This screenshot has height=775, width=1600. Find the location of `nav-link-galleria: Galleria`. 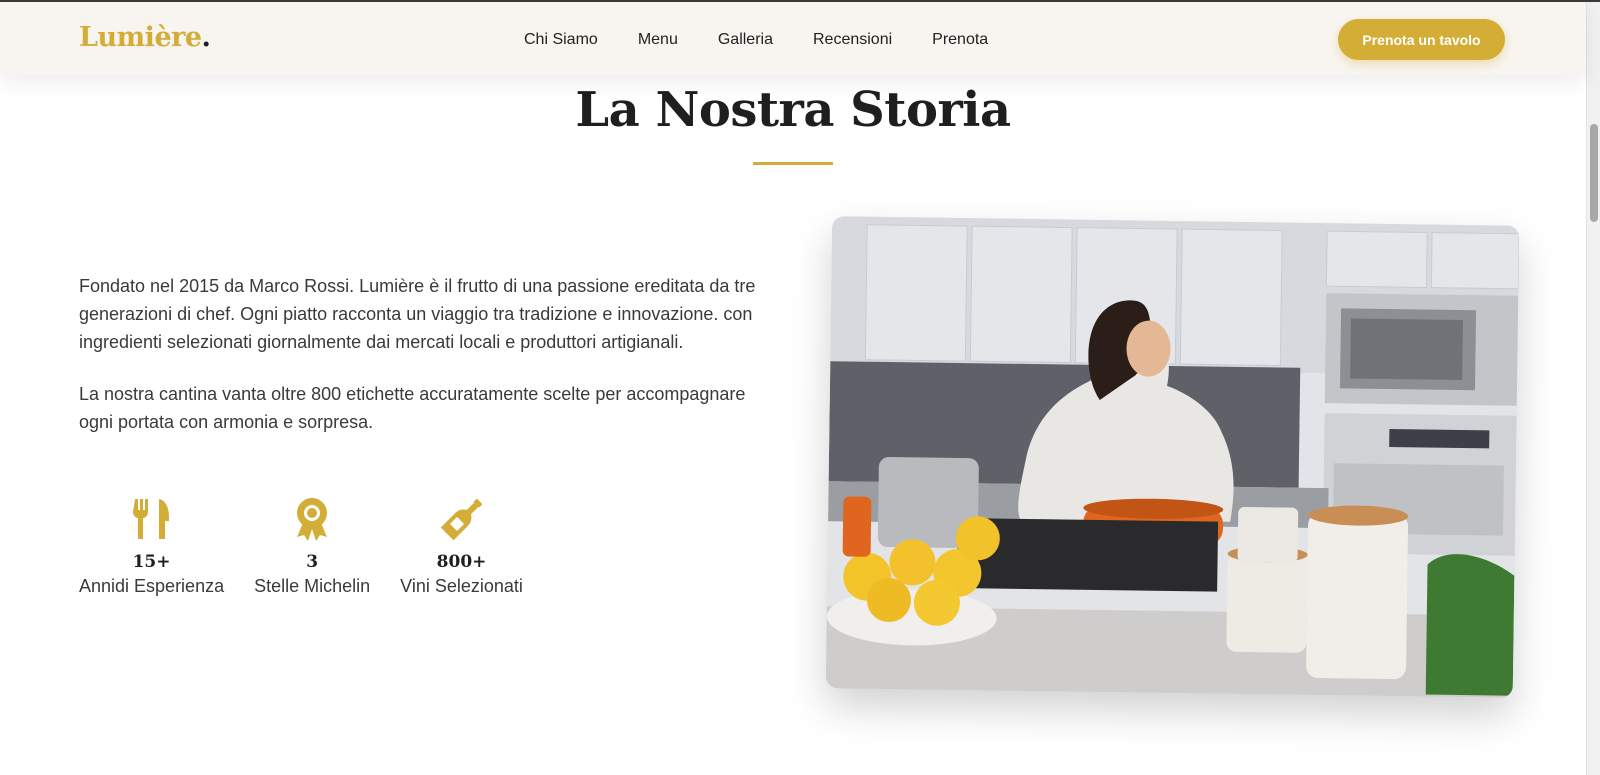

nav-link-galleria: Galleria is located at coordinates (745, 40).